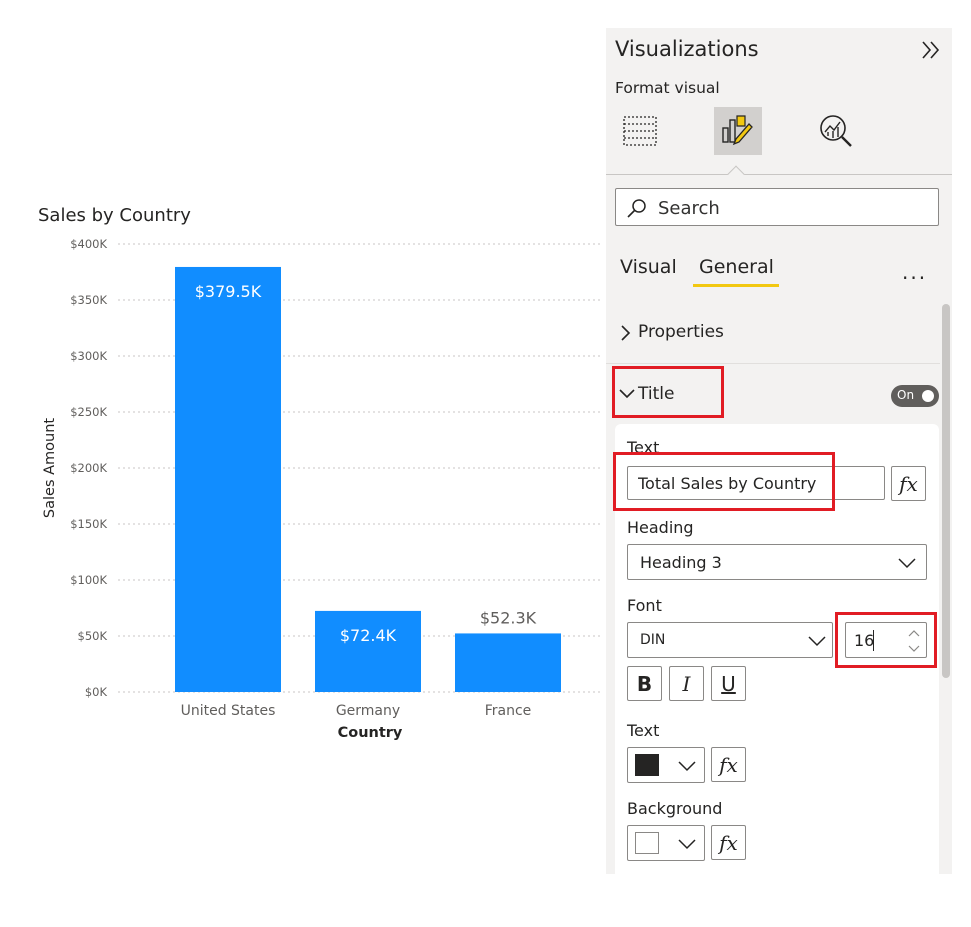  What do you see at coordinates (647, 843) in the screenshot?
I see `background-color-swatch` at bounding box center [647, 843].